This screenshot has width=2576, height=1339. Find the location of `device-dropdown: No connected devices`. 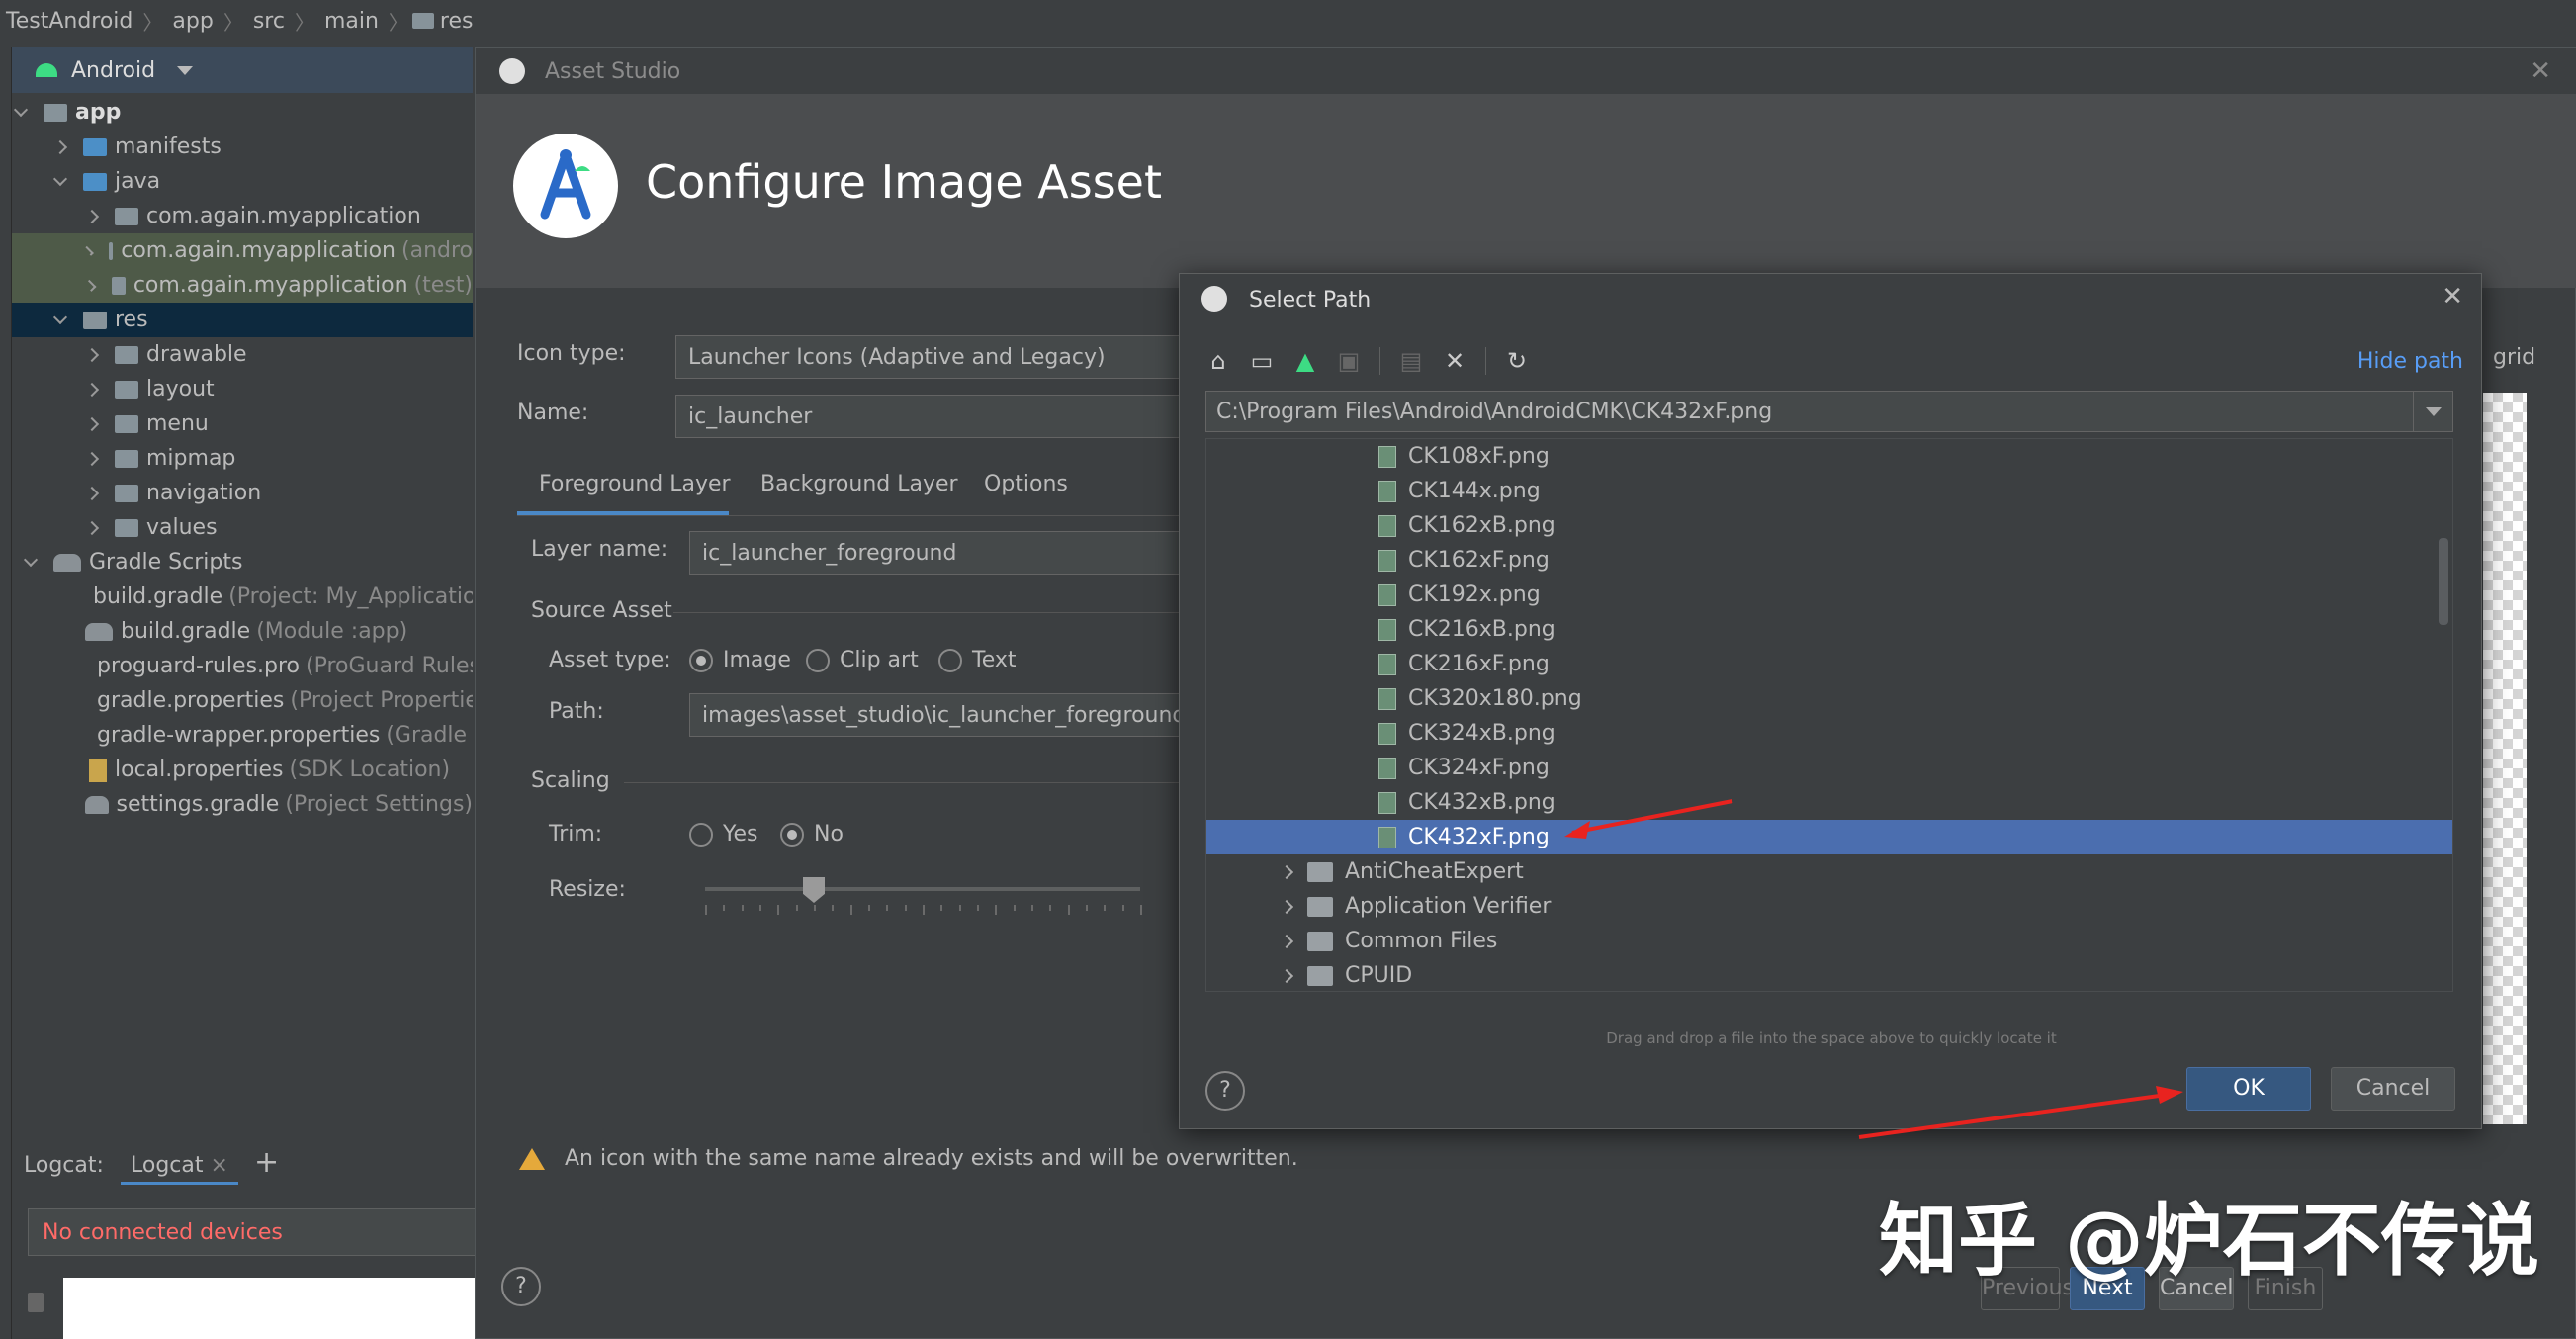

device-dropdown: No connected devices is located at coordinates (255, 1232).